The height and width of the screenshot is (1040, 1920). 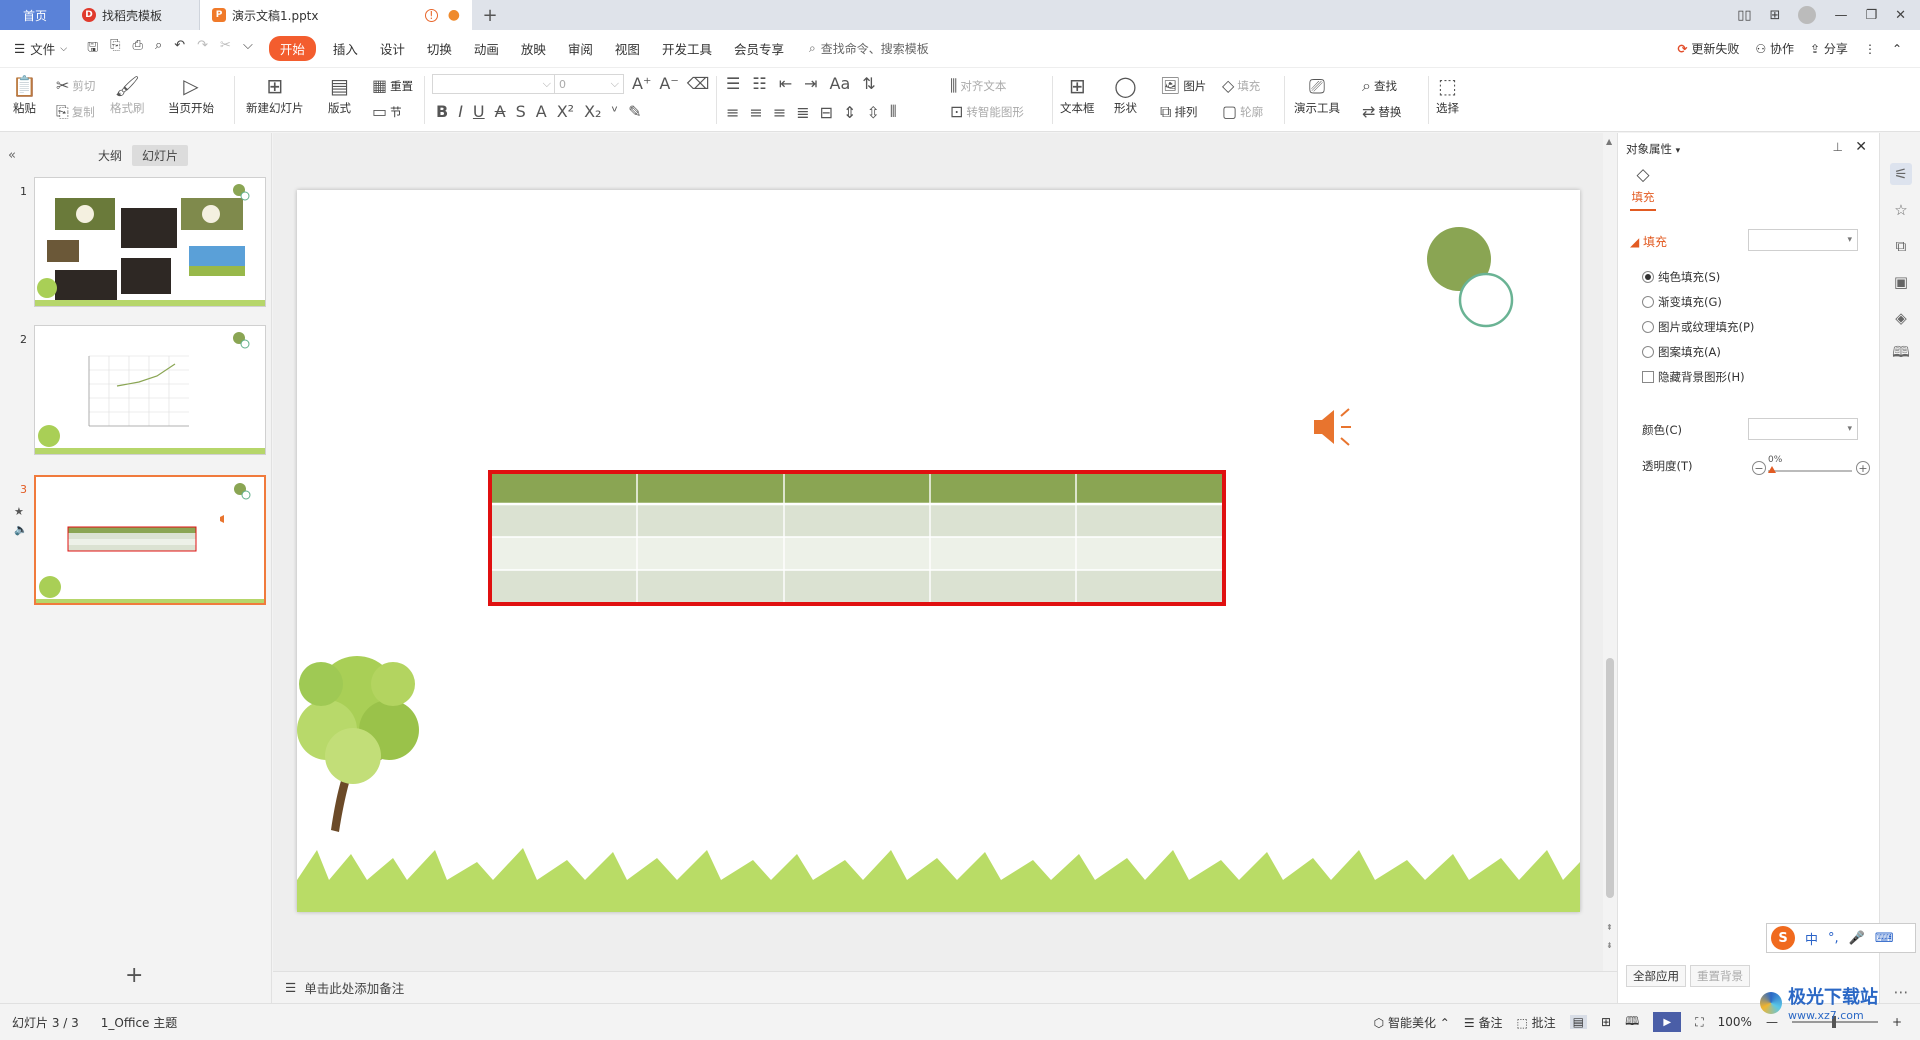 I want to click on transition-icon: ⧉, so click(x=1901, y=246).